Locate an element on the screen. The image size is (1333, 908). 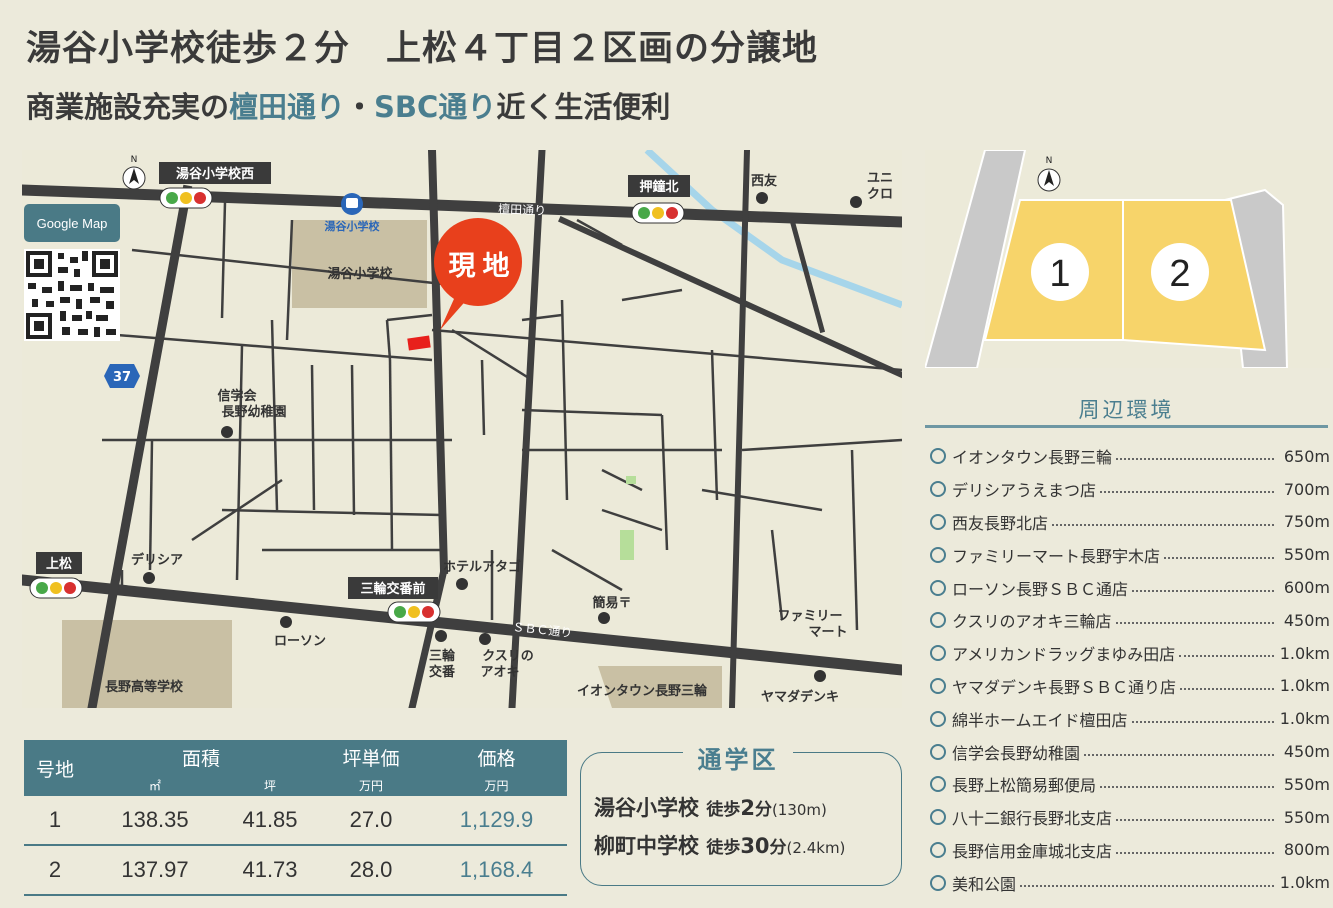
place-distance: 800m is located at coordinates (1306, 850).